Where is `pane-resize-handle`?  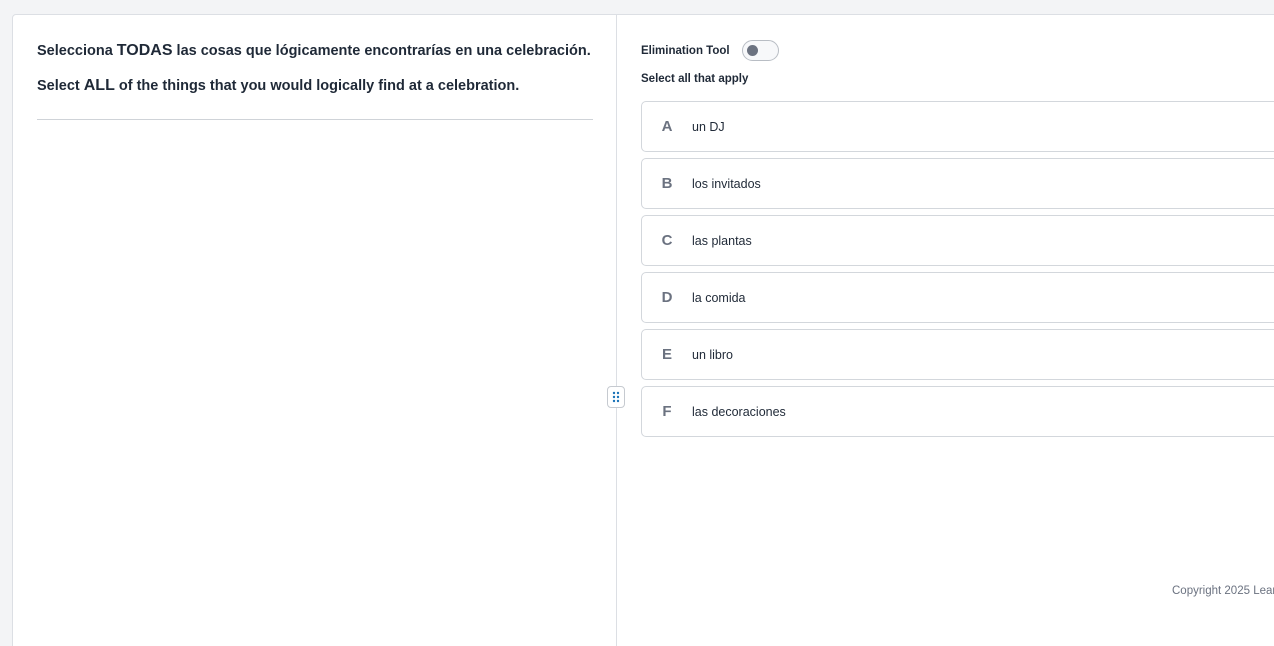
pane-resize-handle is located at coordinates (616, 397).